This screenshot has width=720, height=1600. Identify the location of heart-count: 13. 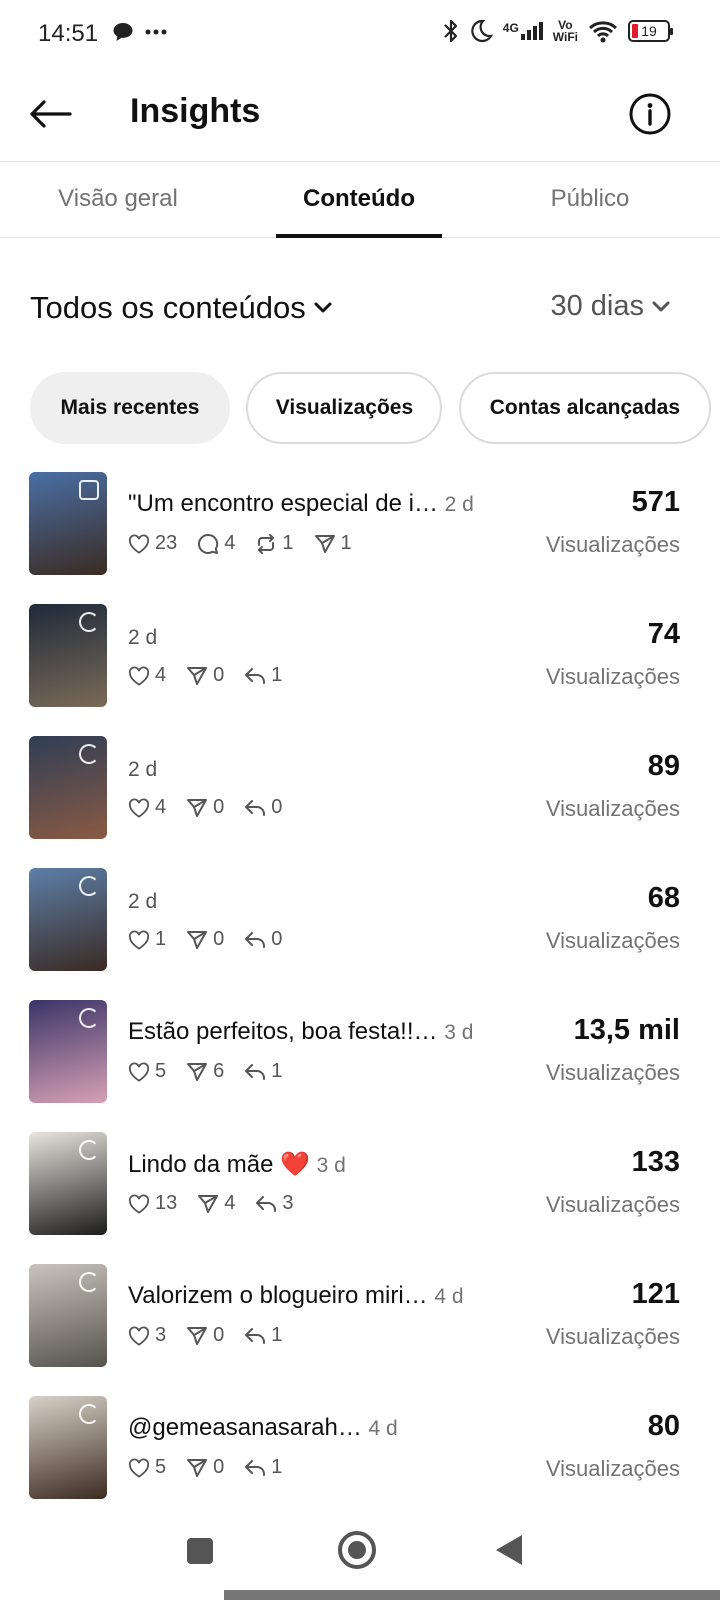
(152, 1203).